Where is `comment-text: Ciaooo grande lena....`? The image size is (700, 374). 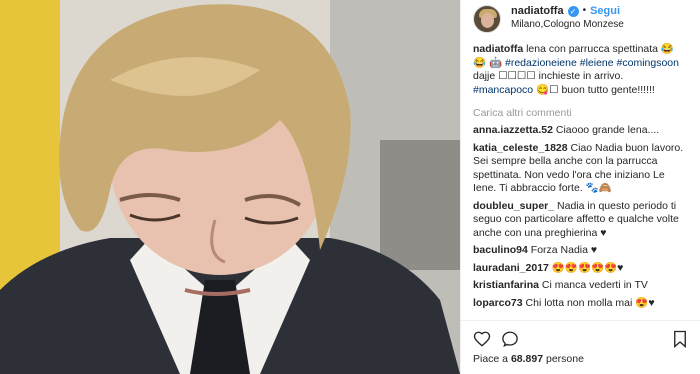 comment-text: Ciaooo grande lena.... is located at coordinates (607, 130).